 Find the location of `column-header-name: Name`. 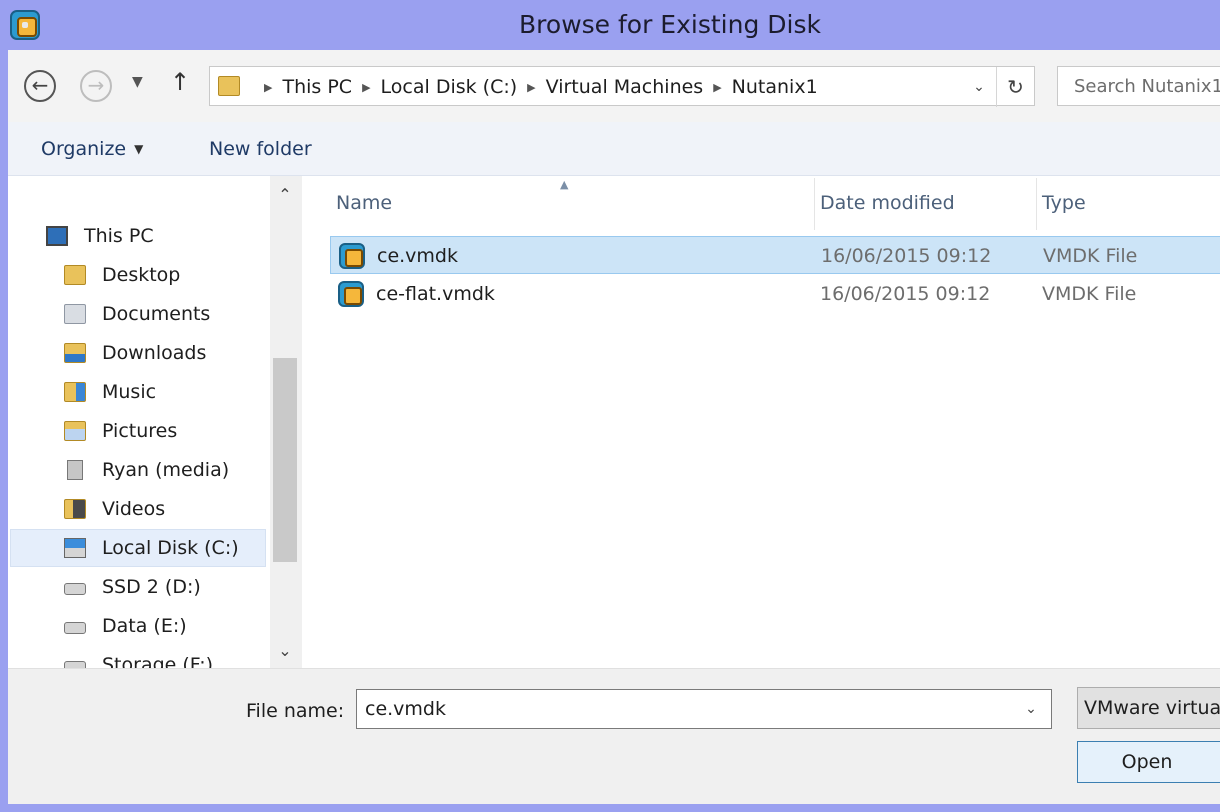

column-header-name: Name is located at coordinates (364, 203).